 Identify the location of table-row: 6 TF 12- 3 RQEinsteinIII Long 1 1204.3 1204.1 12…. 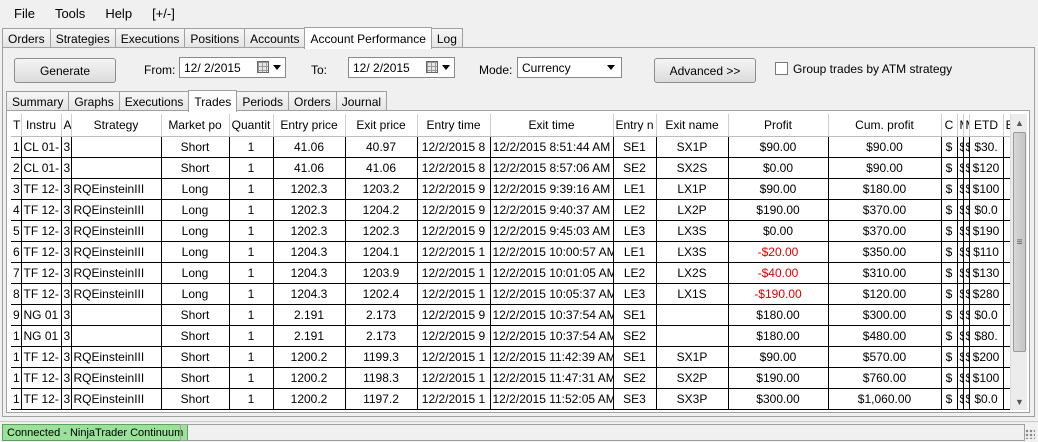
(511, 252).